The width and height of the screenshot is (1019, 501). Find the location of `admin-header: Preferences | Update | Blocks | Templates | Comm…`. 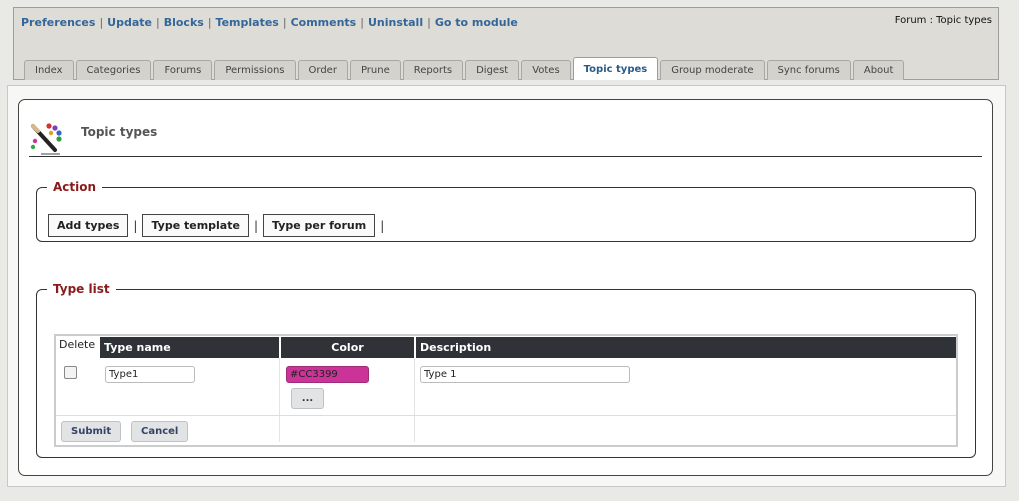

admin-header: Preferences | Update | Blocks | Templates | Comm… is located at coordinates (506, 43).